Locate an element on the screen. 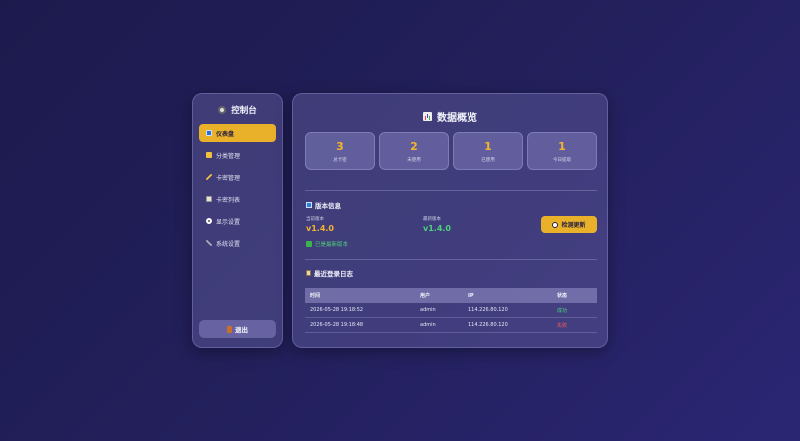 The width and height of the screenshot is (800, 441). checkmark-icon is located at coordinates (309, 244).